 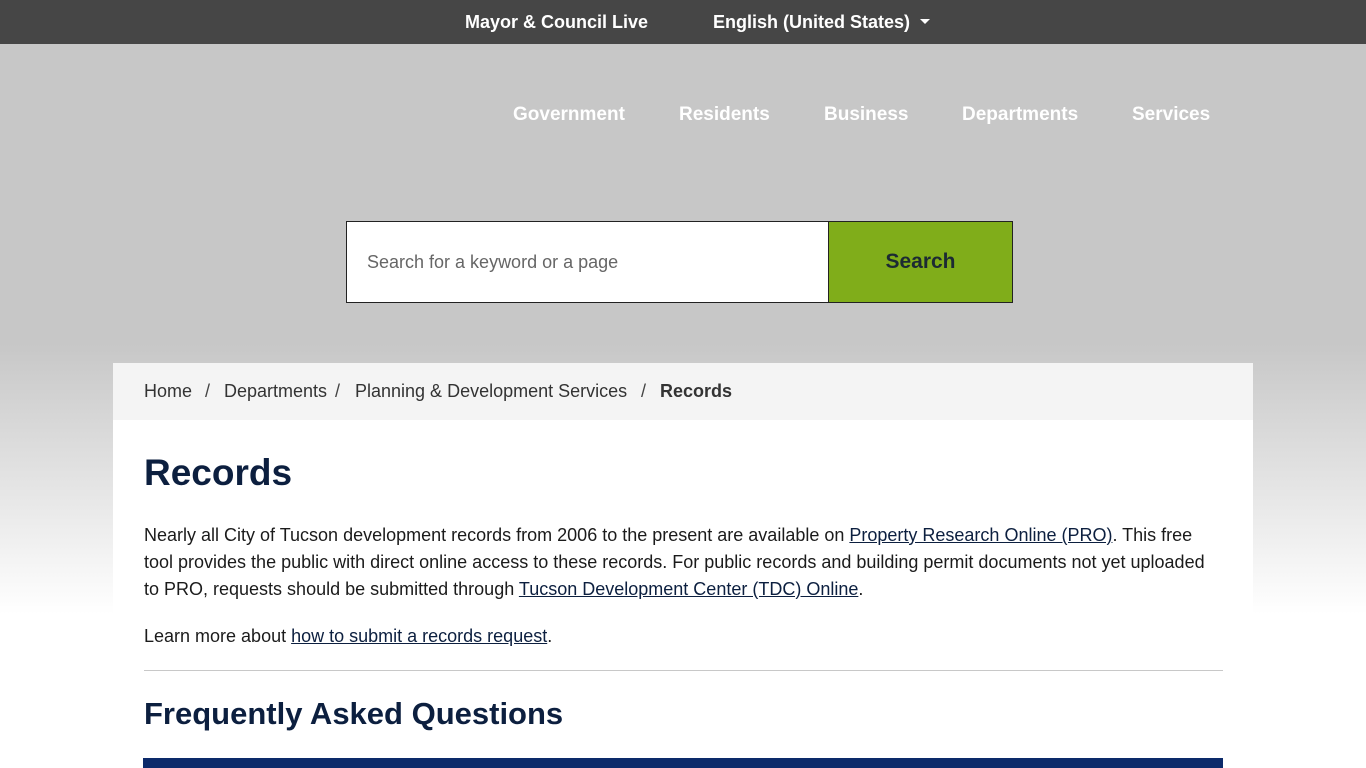 I want to click on breadcrumb-current: Records, so click(x=696, y=391).